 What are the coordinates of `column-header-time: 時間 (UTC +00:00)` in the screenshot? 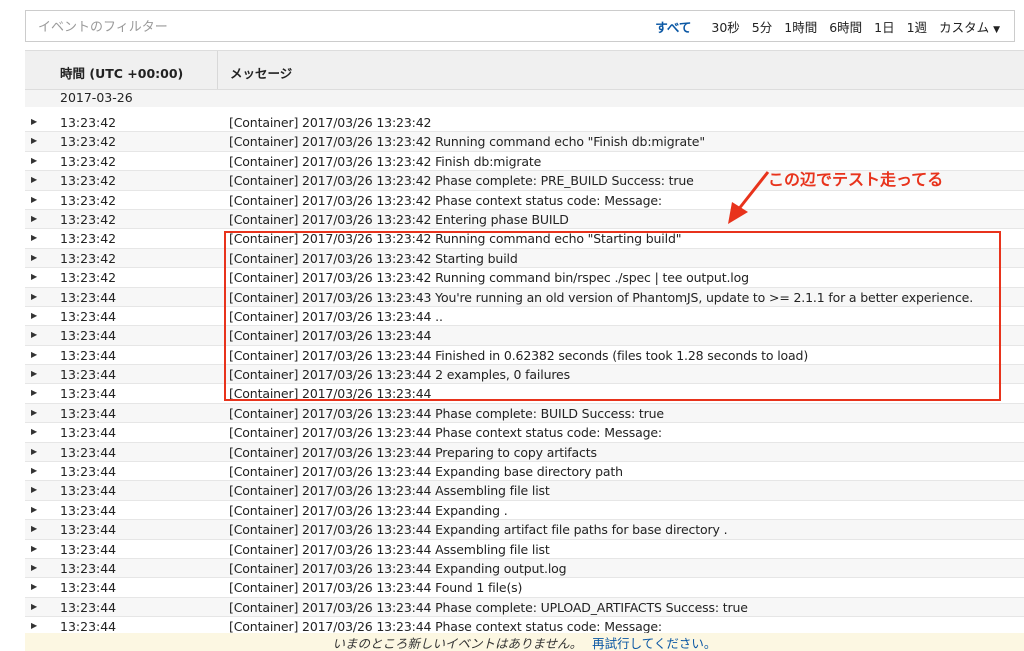 It's located at (121, 72).